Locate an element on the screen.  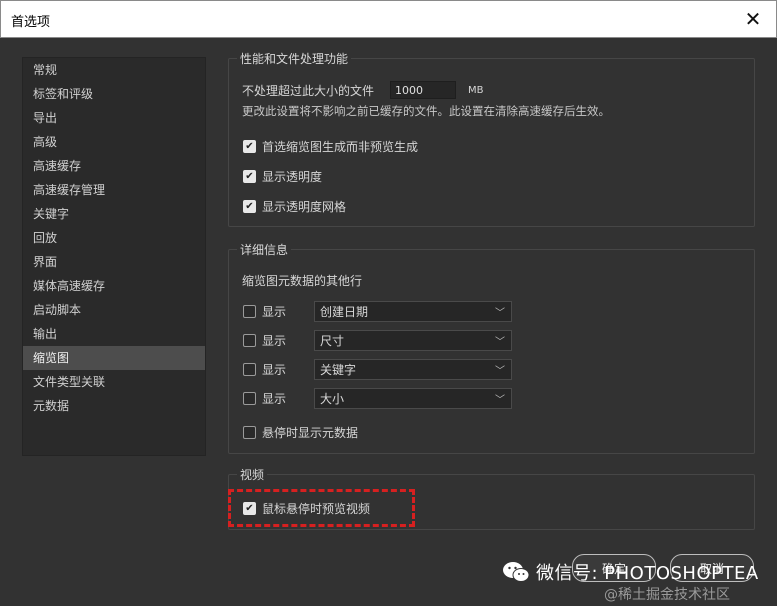
close-icon: ✕ is located at coordinates (753, 19).